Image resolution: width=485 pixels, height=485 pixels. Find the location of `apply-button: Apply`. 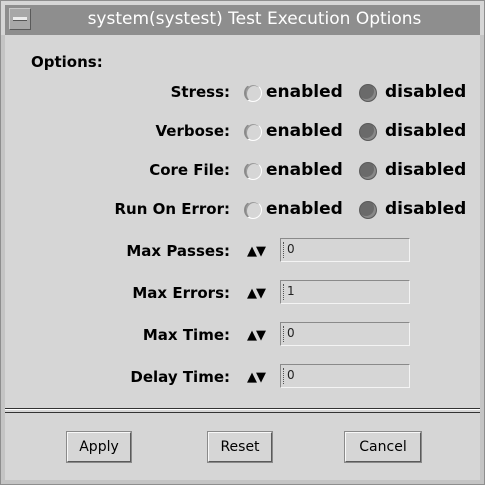

apply-button: Apply is located at coordinates (99, 447).